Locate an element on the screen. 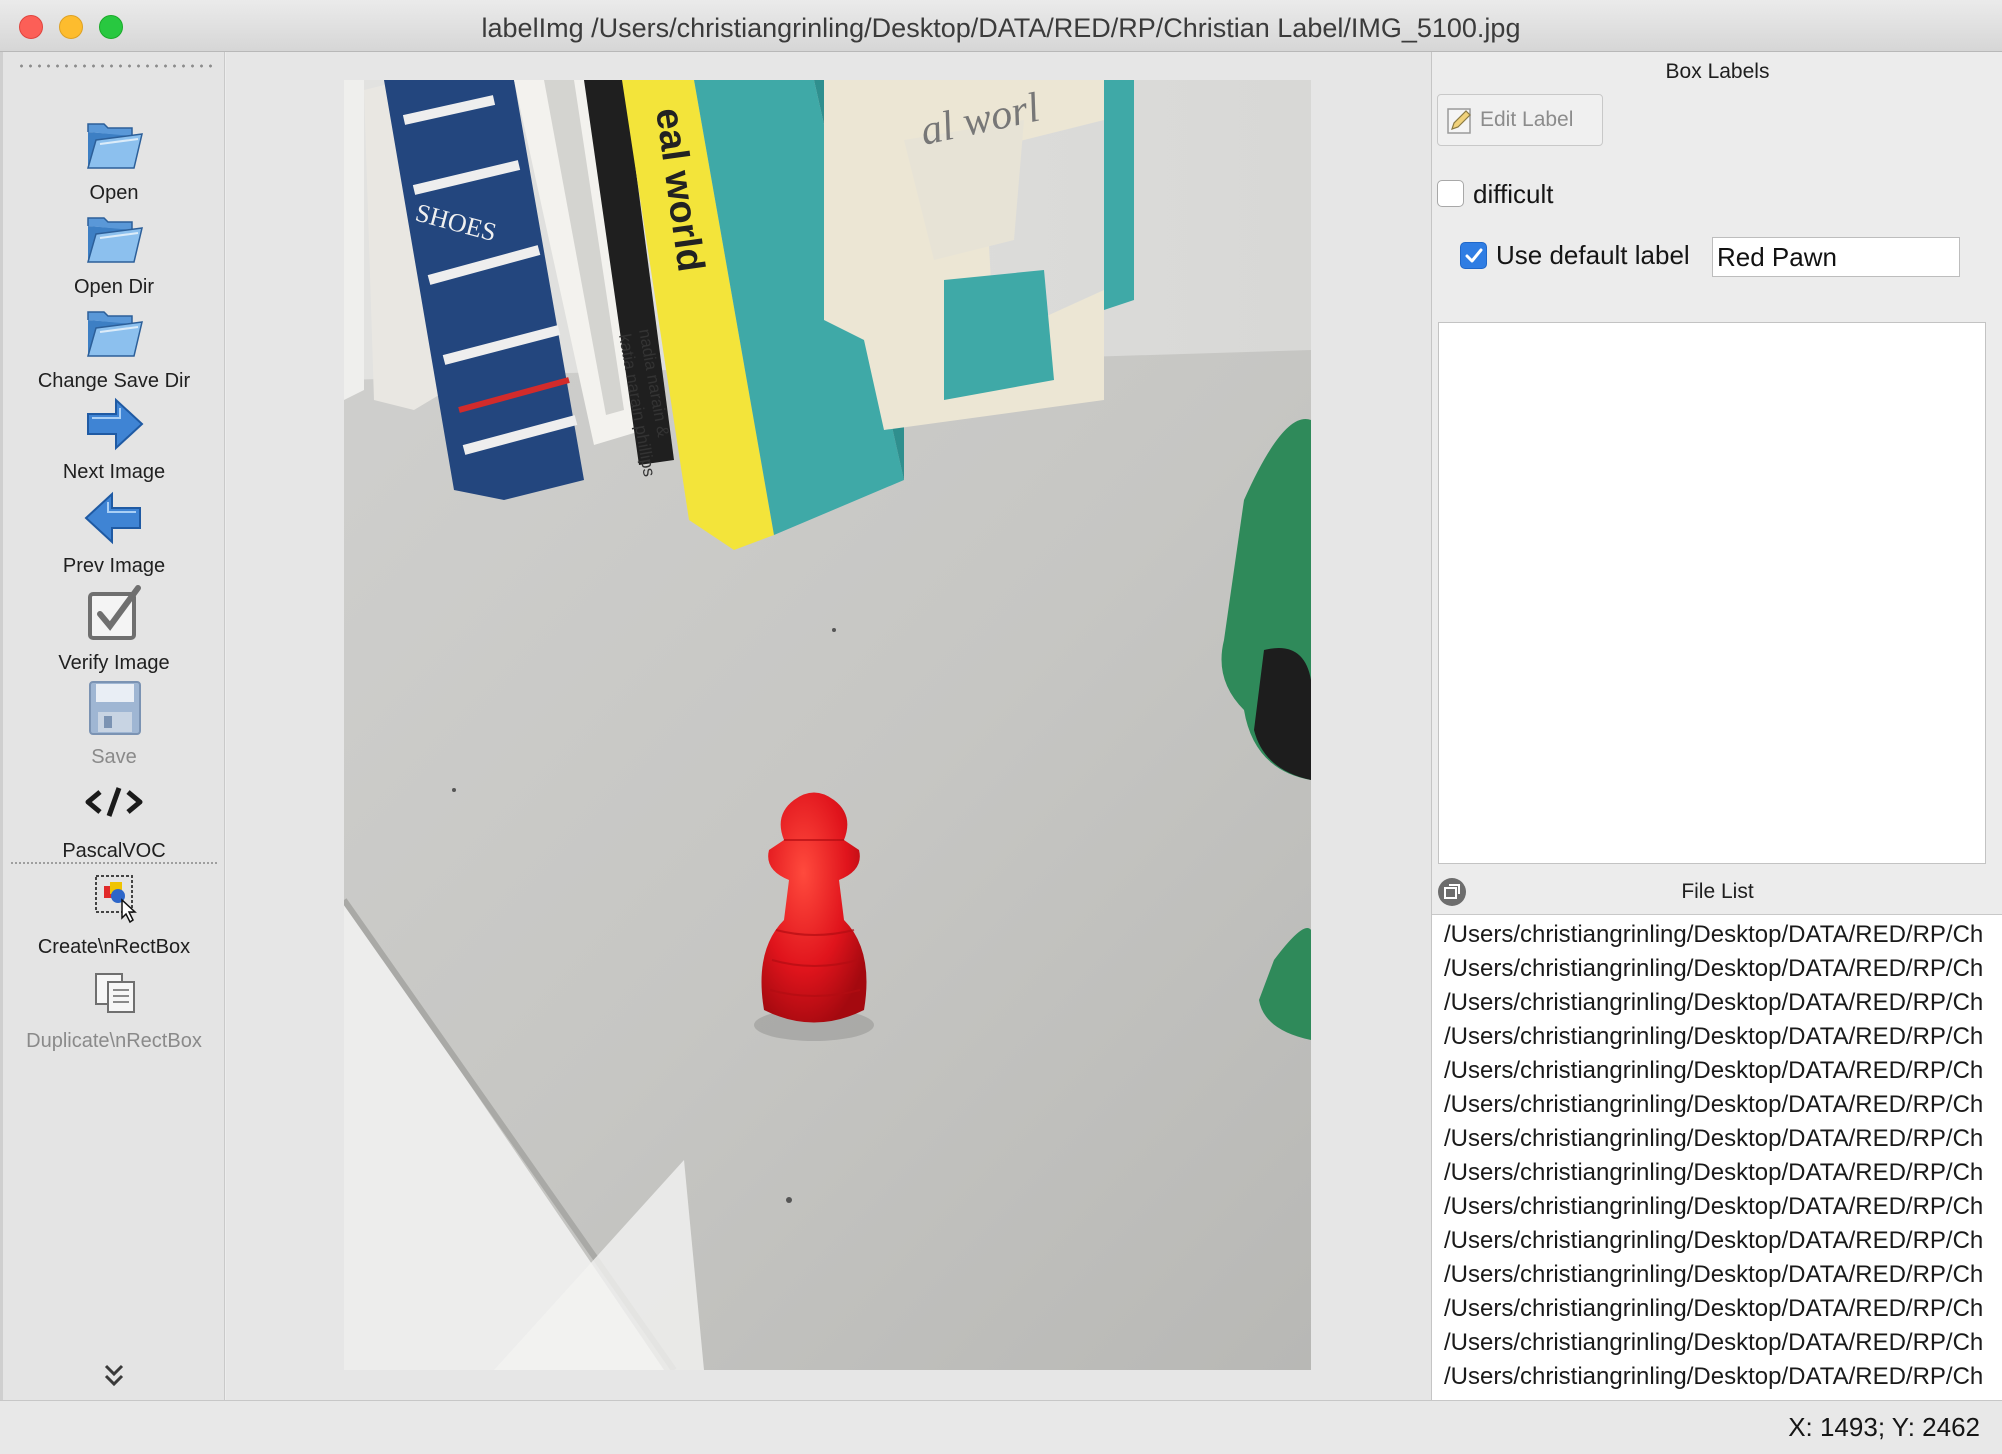  cursor-coordinates: X: 1493; Y: 2462 is located at coordinates (1884, 1427).